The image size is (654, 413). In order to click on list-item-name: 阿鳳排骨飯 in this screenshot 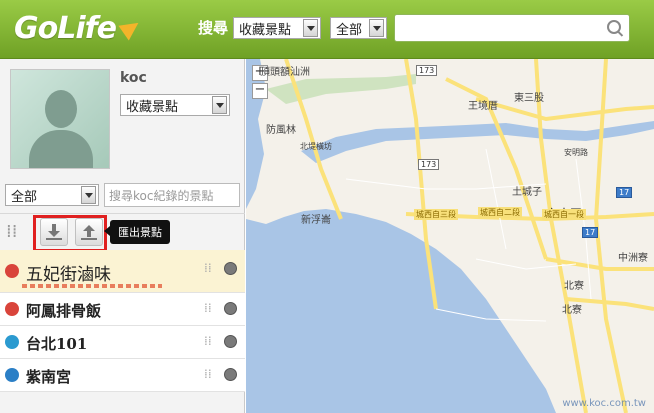, I will do `click(64, 311)`.